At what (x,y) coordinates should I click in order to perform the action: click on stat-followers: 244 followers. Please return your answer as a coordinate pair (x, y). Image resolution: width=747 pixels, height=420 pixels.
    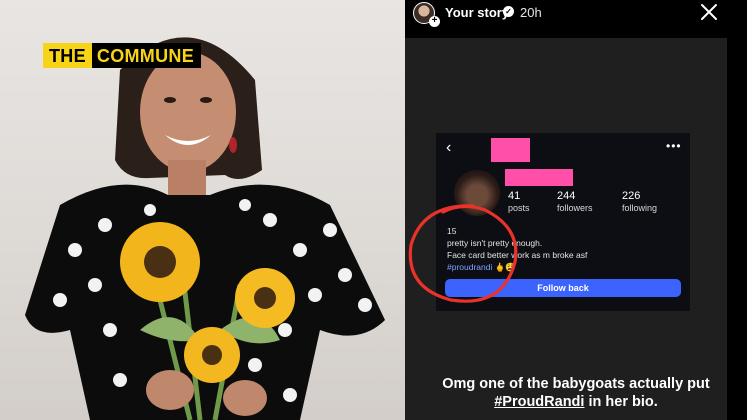
    Looking at the image, I should click on (575, 201).